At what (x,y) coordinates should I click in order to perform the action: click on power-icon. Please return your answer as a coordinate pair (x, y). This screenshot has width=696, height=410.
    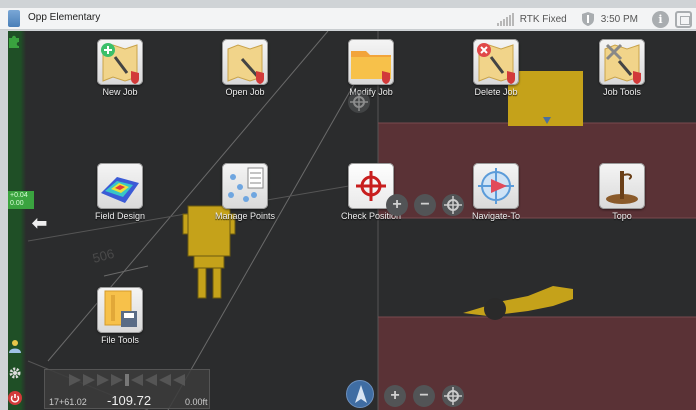
    Looking at the image, I should click on (15, 398).